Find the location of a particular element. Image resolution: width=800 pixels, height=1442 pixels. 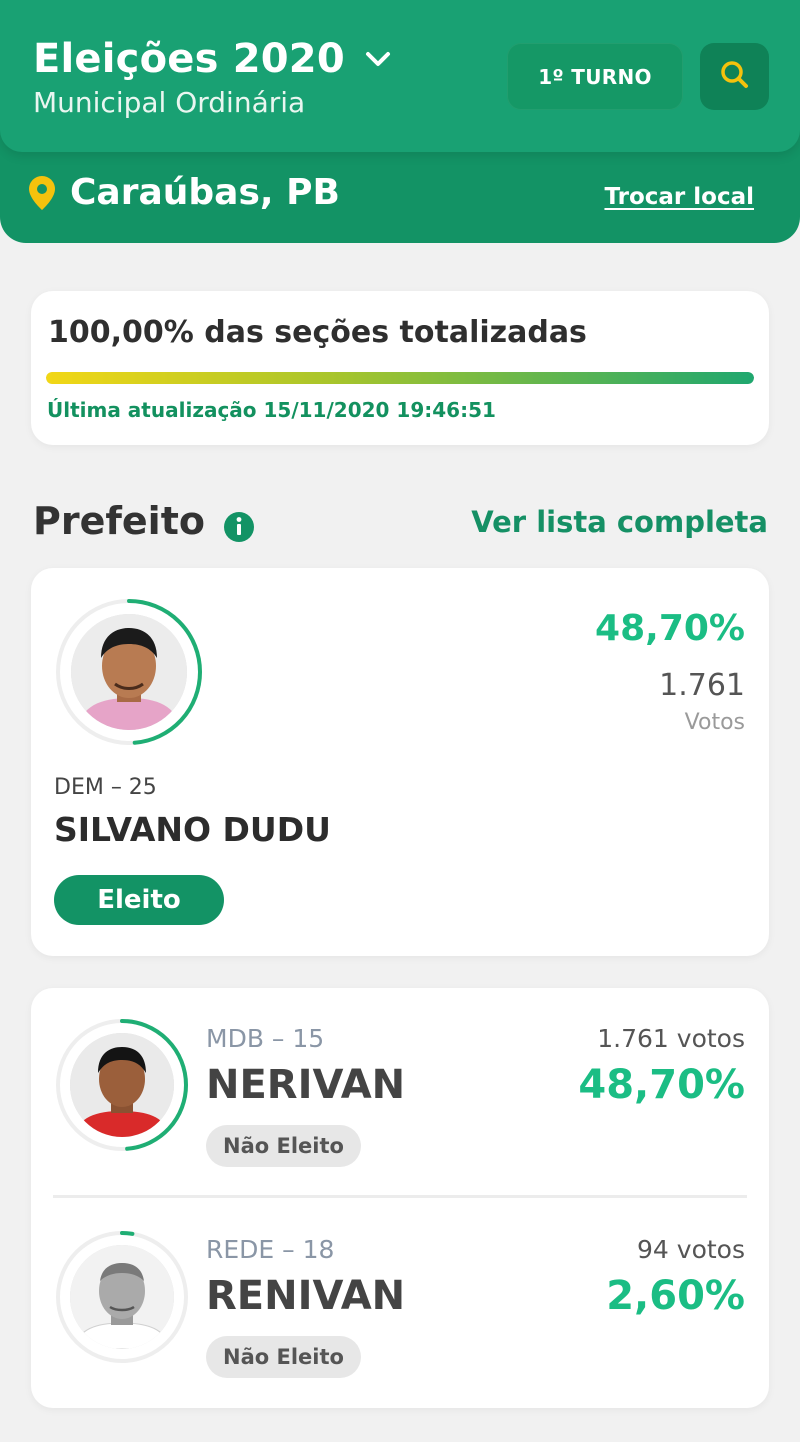

vote-count: 1.761 votos is located at coordinates (671, 1038).